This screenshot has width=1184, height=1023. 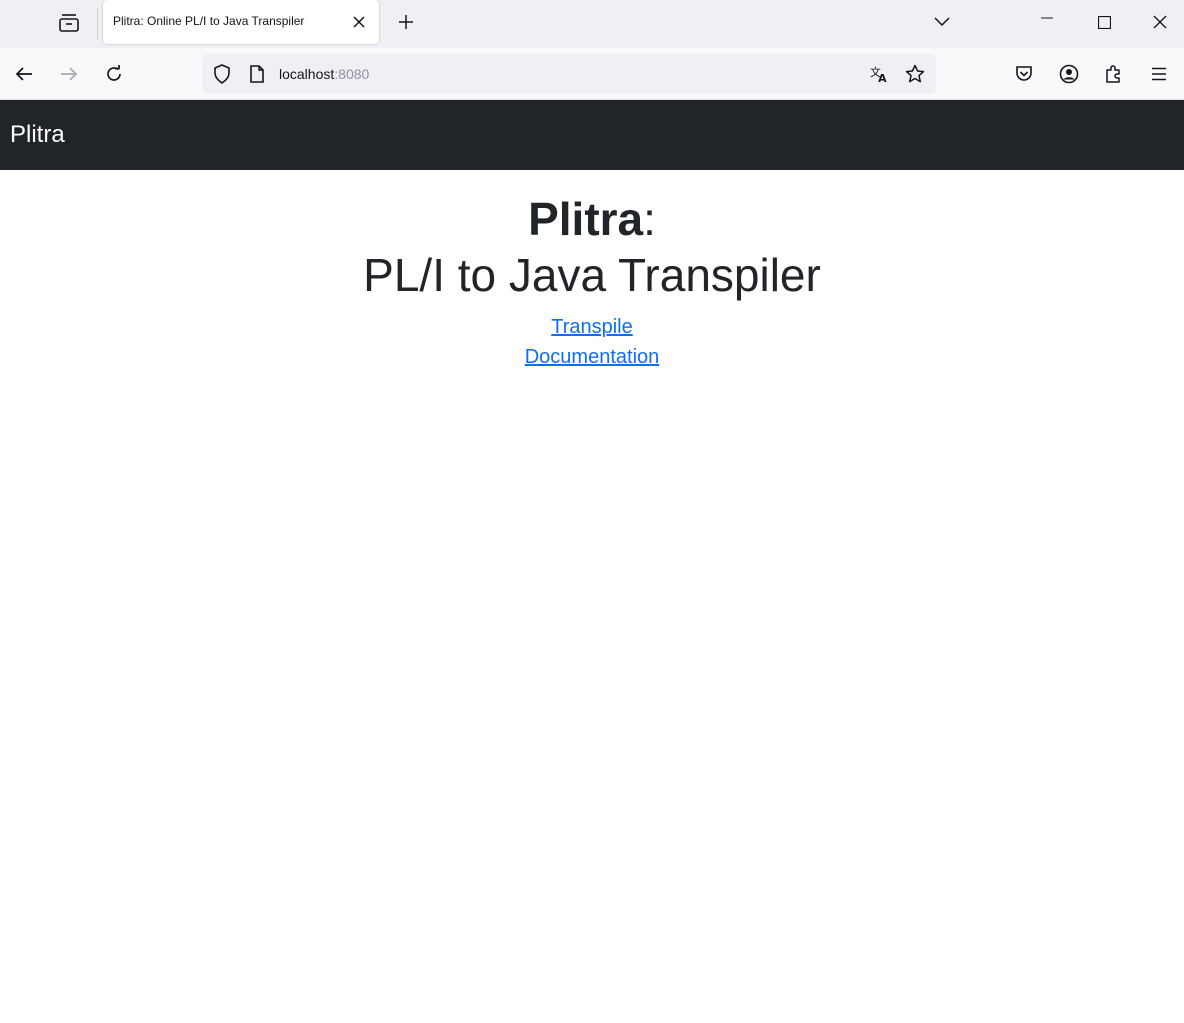 What do you see at coordinates (649, 219) in the screenshot?
I see `hero-colon: :` at bounding box center [649, 219].